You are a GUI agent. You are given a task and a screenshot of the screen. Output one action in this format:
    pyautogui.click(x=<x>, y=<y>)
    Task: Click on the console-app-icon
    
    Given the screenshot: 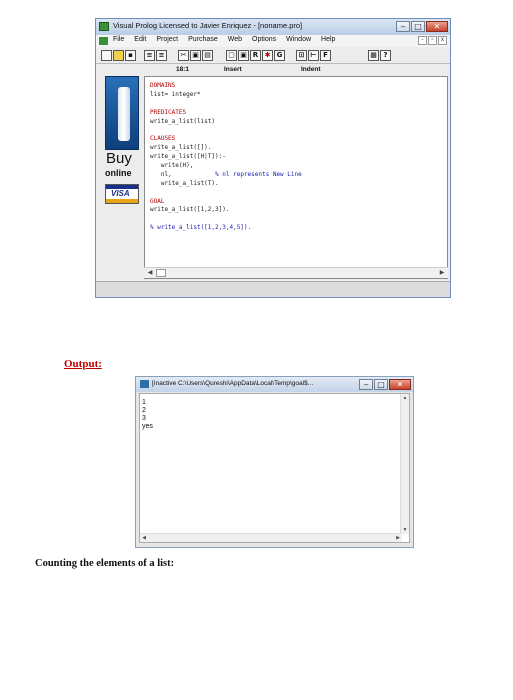 What is the action you would take?
    pyautogui.click(x=144, y=384)
    